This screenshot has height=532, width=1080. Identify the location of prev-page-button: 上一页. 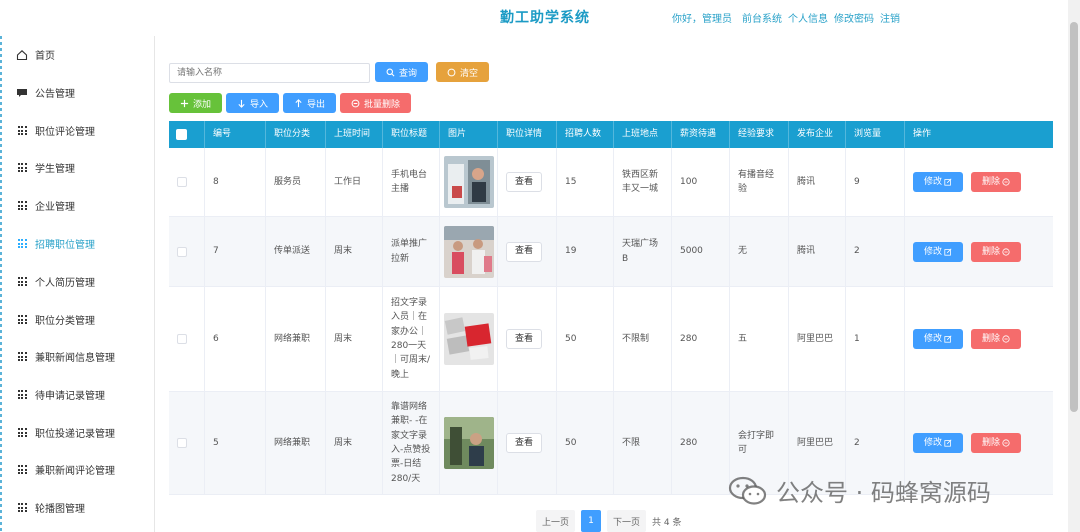
(556, 521).